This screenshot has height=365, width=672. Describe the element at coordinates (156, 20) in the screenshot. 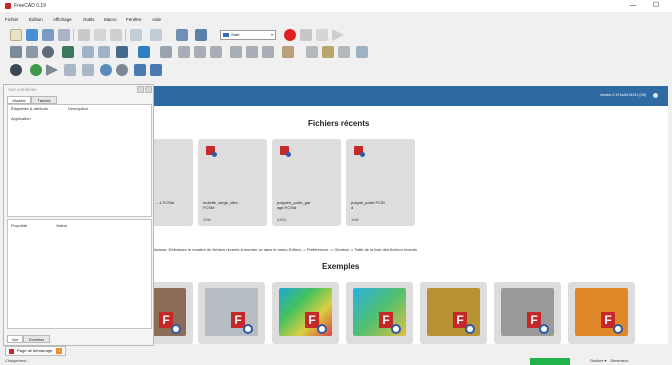

I see `menu-aide: Aide` at that location.